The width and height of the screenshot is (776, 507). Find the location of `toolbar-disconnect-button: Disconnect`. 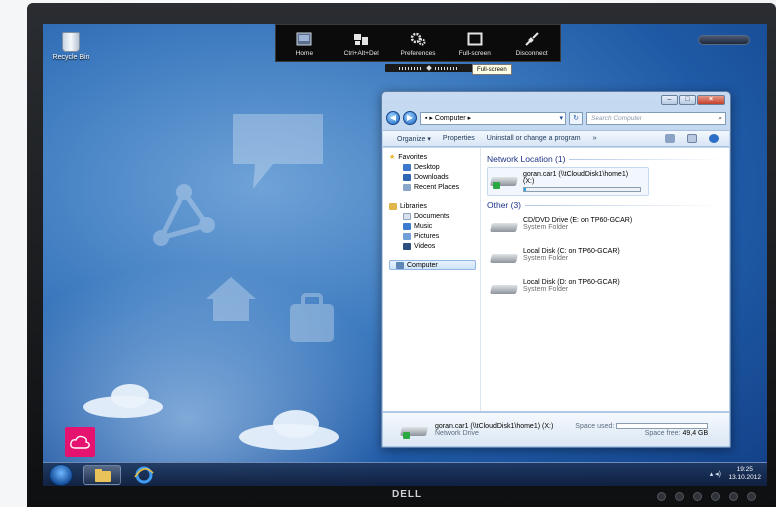

toolbar-disconnect-button: Disconnect is located at coordinates (532, 44).